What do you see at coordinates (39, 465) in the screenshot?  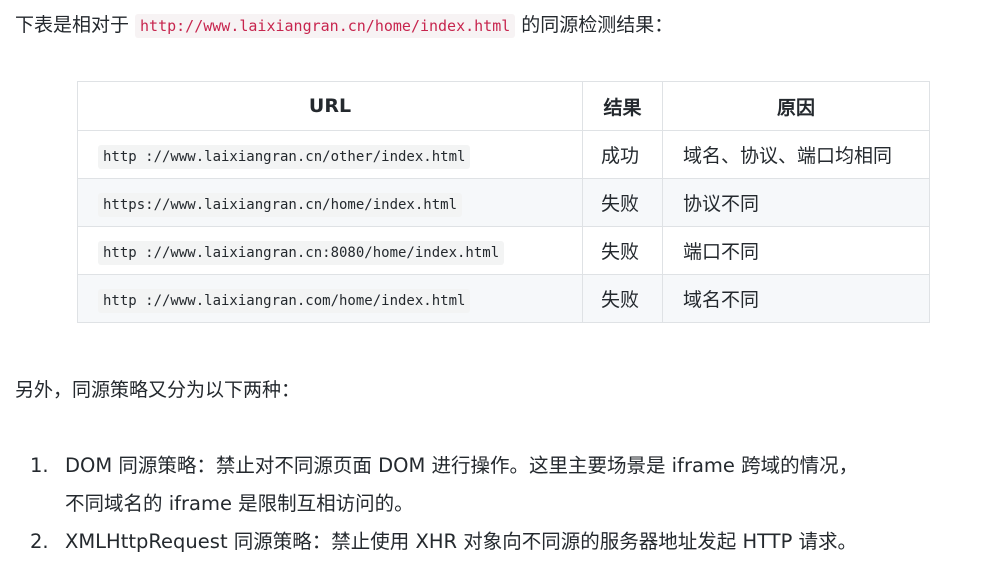 I see `list-number: 1.` at bounding box center [39, 465].